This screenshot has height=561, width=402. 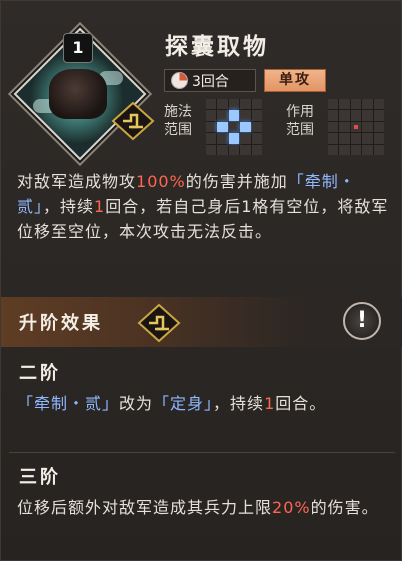 I want to click on skill-title: 探囊取物, so click(x=217, y=46).